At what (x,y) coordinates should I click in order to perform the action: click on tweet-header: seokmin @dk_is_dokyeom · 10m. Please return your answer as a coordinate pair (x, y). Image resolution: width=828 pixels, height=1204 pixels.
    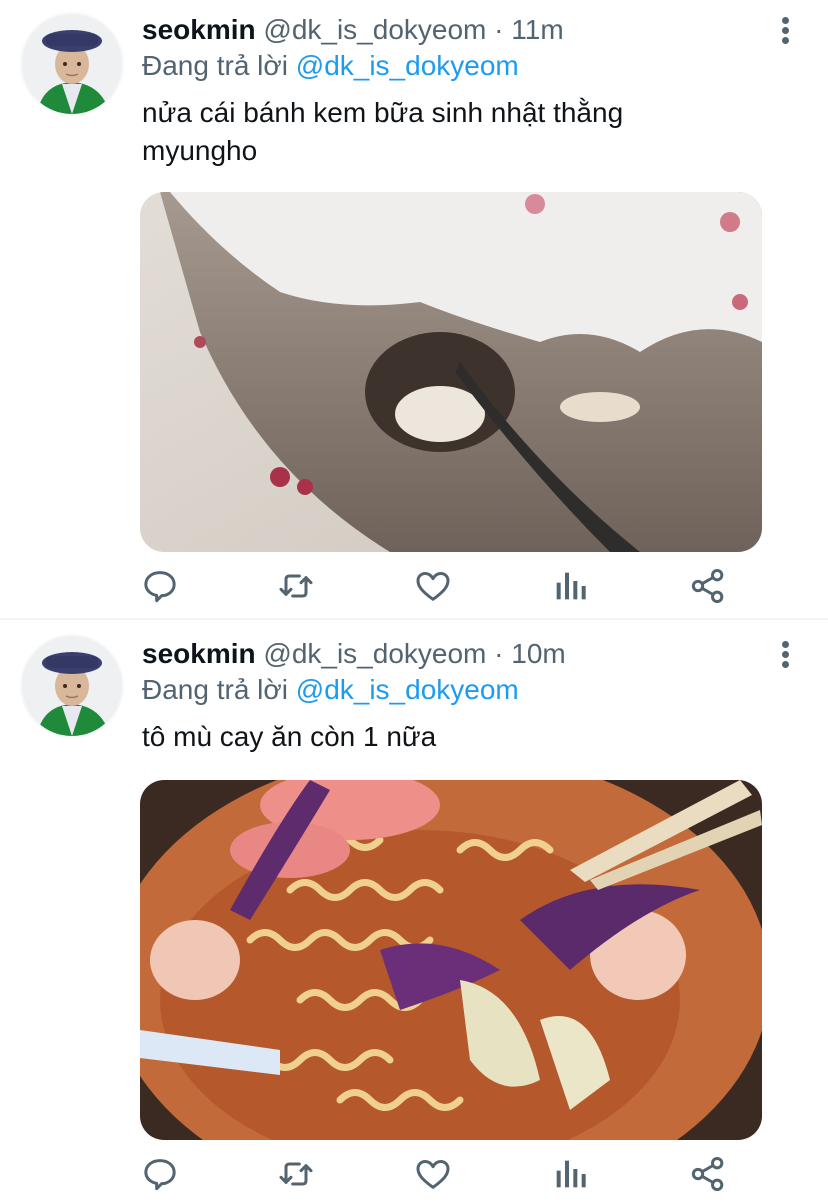
    Looking at the image, I should click on (354, 654).